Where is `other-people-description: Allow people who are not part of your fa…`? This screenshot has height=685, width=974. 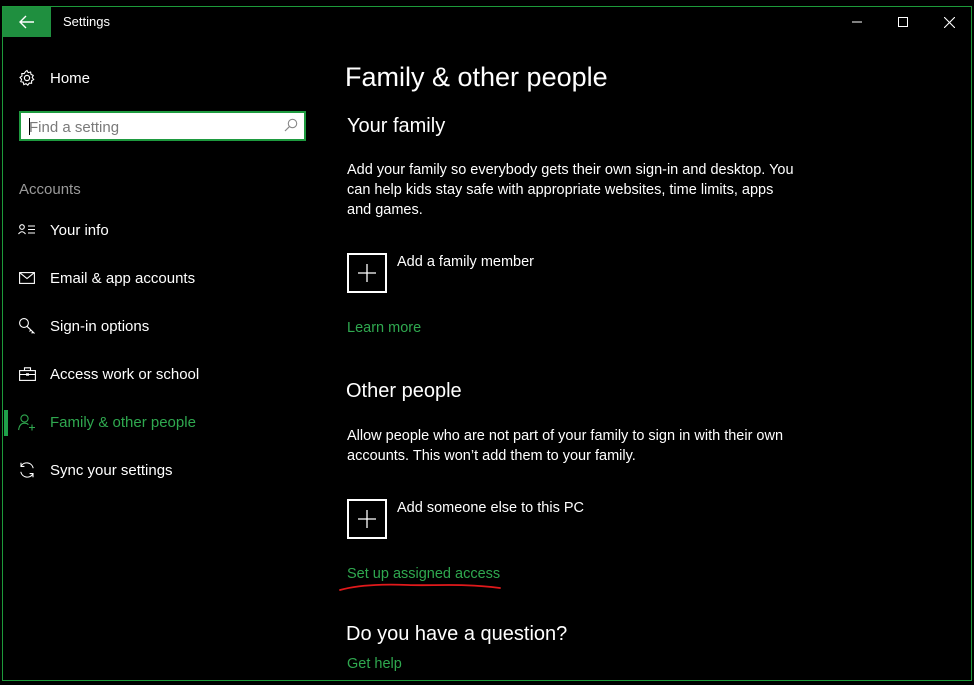 other-people-description: Allow people who are not part of your fa… is located at coordinates (565, 446).